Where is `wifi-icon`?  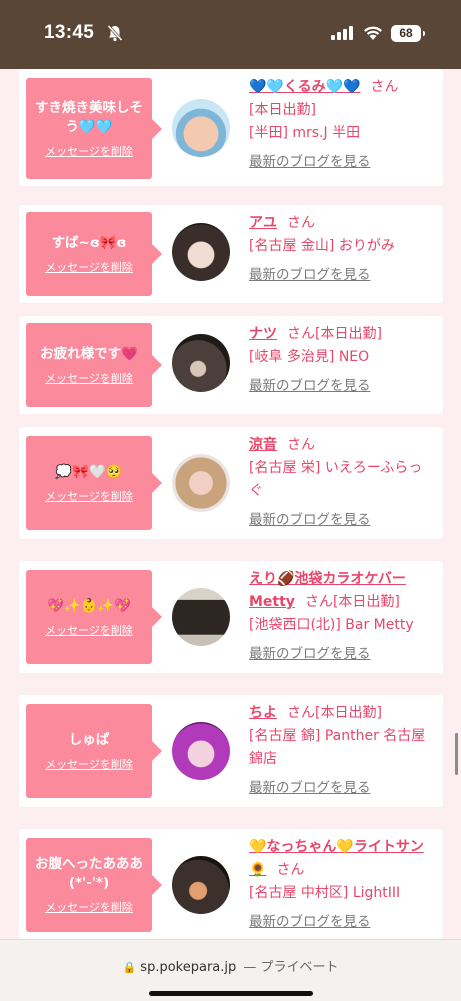 wifi-icon is located at coordinates (373, 33).